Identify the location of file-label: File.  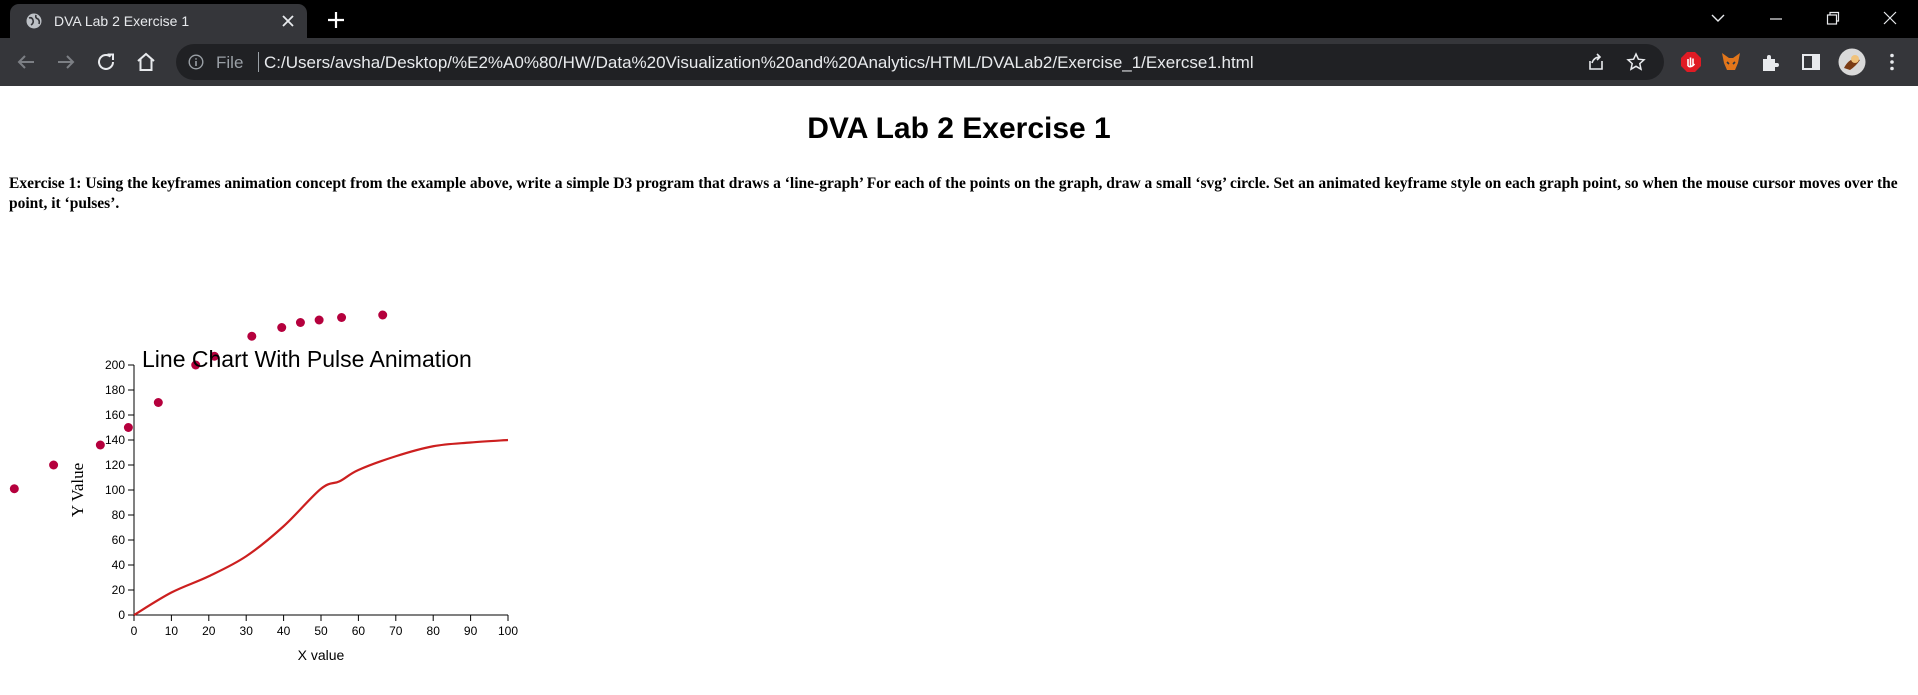
(230, 62).